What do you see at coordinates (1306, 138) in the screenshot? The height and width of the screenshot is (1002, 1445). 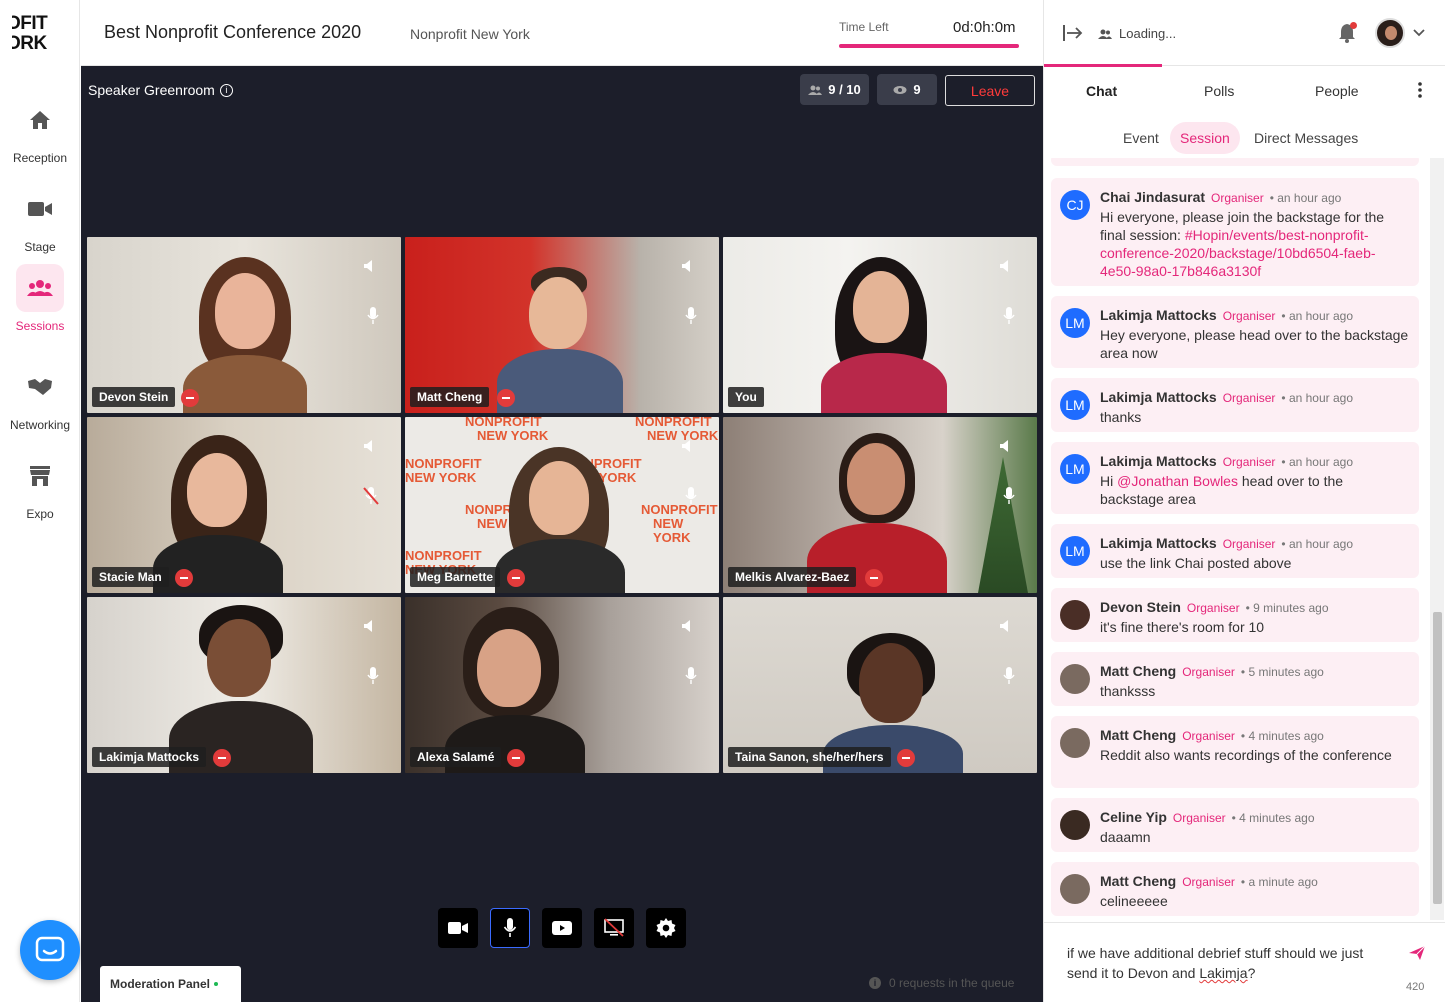 I see `subtab-direct-messages: Direct Messages` at bounding box center [1306, 138].